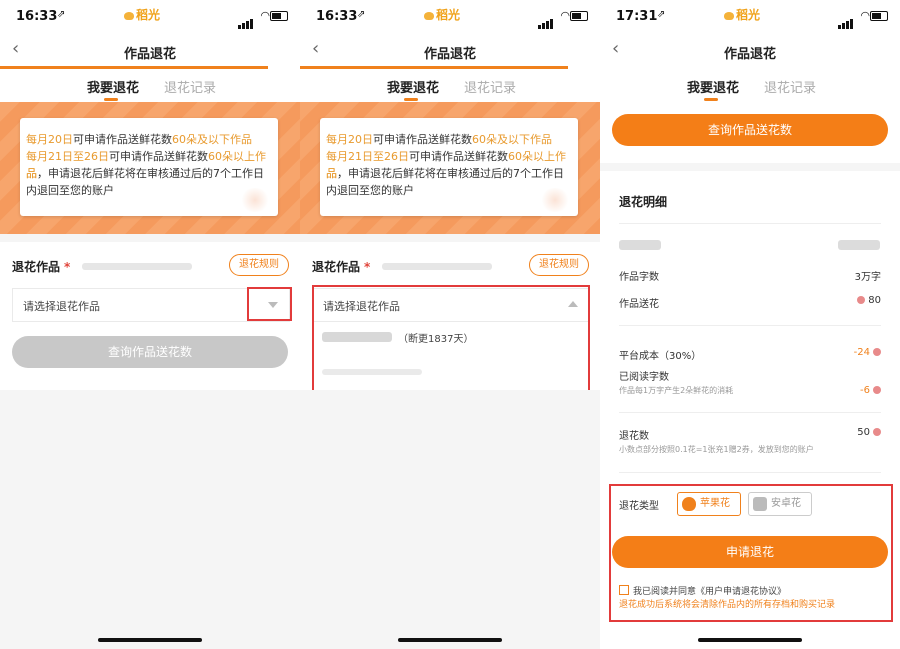 The width and height of the screenshot is (900, 649). Describe the element at coordinates (639, 304) in the screenshot. I see `gift-label: 作品送花` at that location.